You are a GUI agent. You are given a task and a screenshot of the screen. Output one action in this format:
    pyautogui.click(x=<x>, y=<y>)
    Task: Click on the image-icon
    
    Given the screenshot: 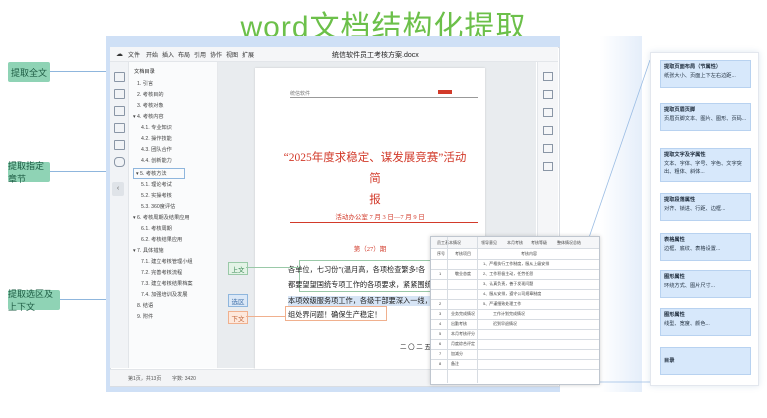 What is the action you would take?
    pyautogui.click(x=548, y=112)
    